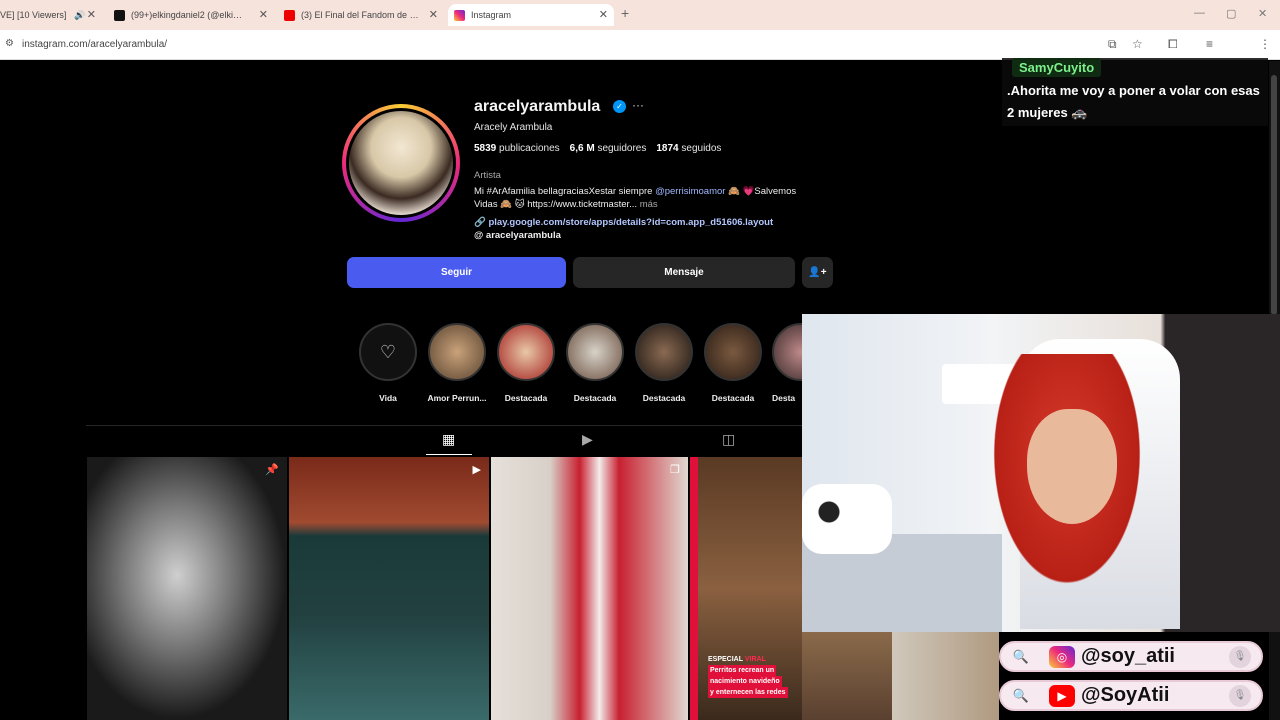 The image size is (1280, 720). What do you see at coordinates (1112, 44) in the screenshot?
I see `install-app-icon: ⧉` at bounding box center [1112, 44].